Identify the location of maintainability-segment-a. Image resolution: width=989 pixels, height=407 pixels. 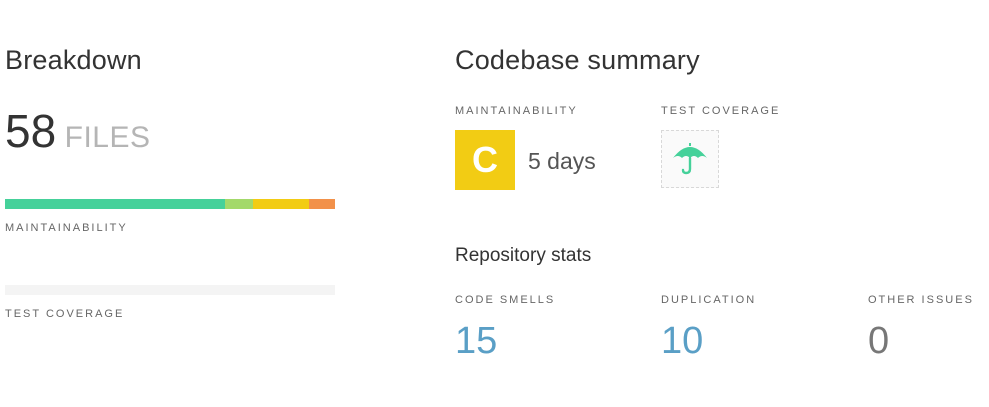
(115, 204).